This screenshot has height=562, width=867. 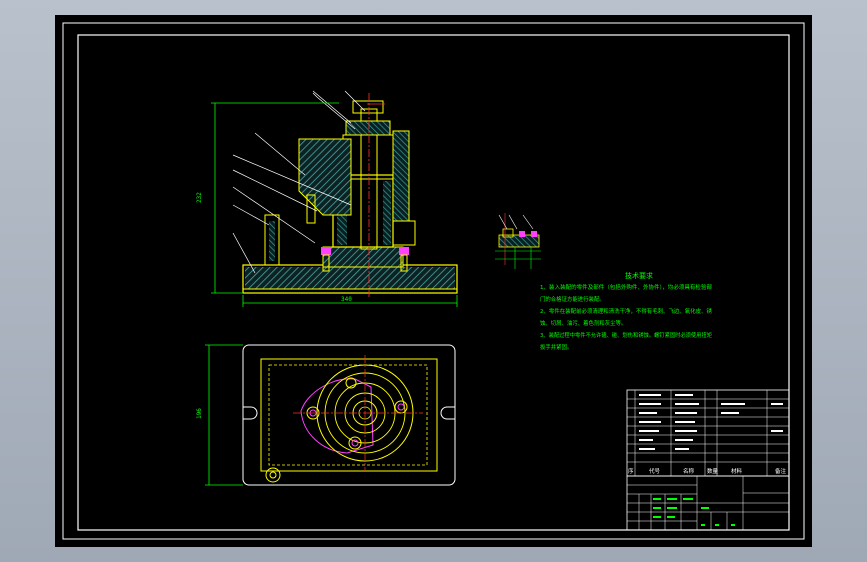 What do you see at coordinates (626, 335) in the screenshot?
I see `tech-note-line-5: 3、装配过程中零件不允许磕、碰、划伤和锈蚀。螺钉紧固时必须使用扭矩` at bounding box center [626, 335].